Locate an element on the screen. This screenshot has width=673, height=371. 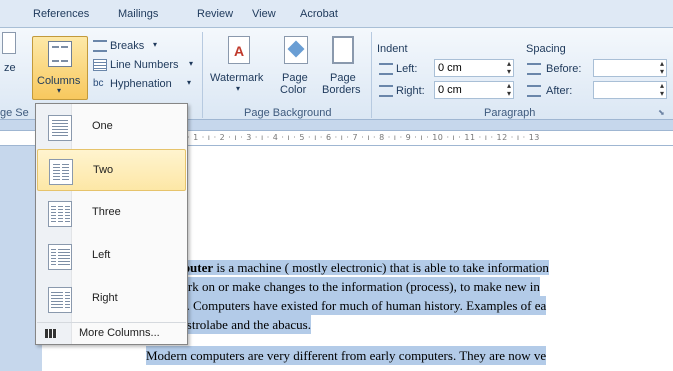
tab-review: Review is located at coordinates (215, 14).